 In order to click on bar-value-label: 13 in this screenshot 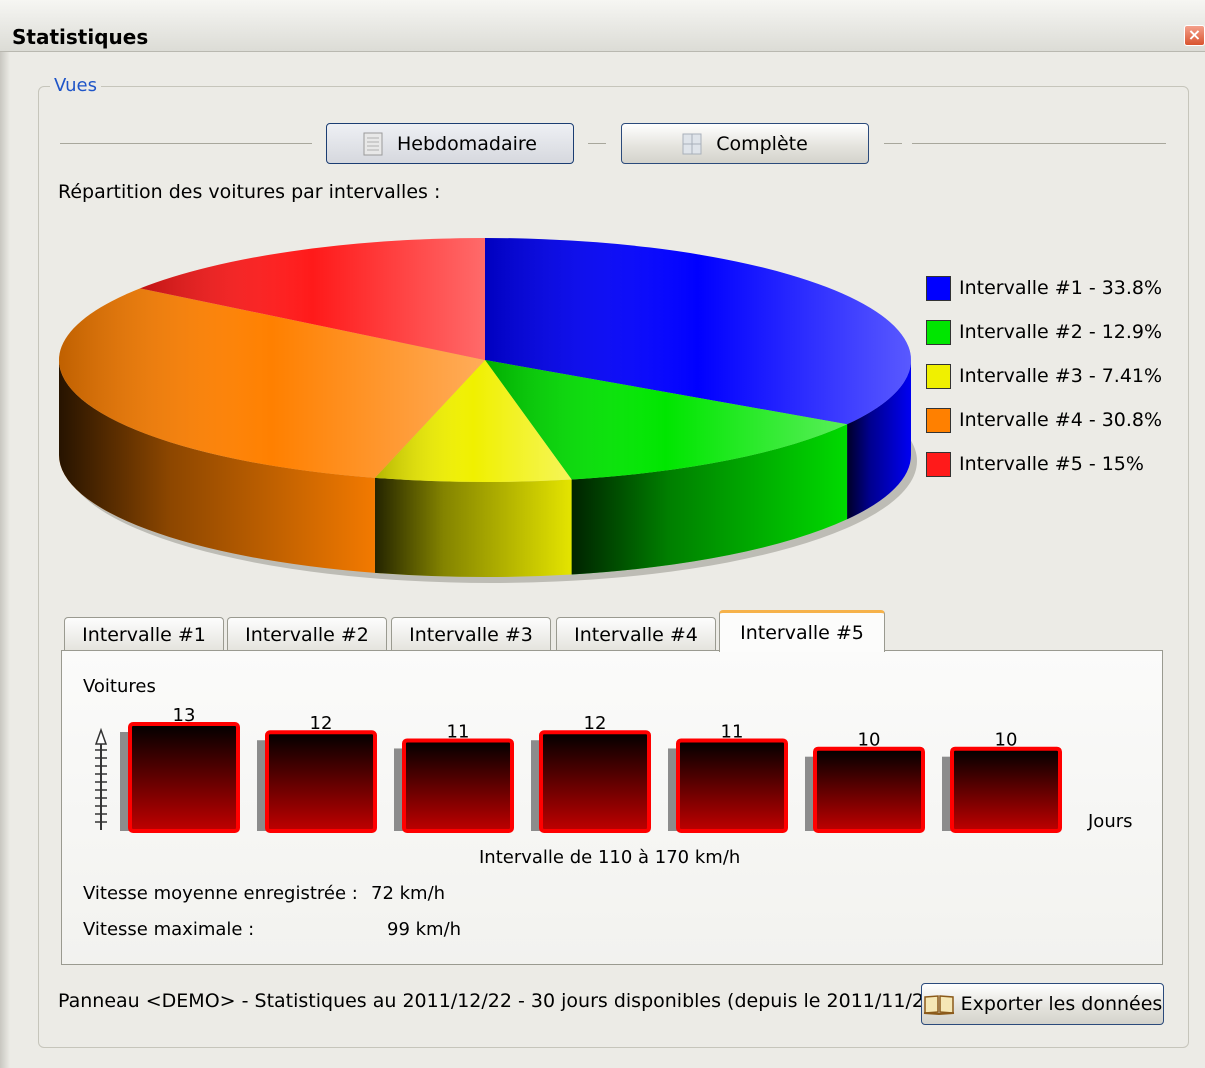, I will do `click(184, 715)`.